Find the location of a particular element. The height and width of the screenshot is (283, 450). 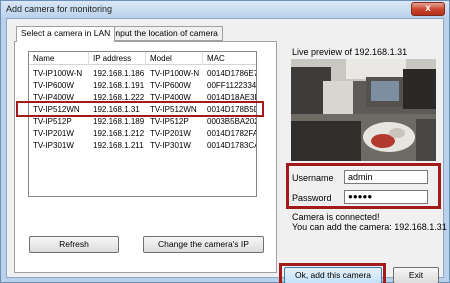

add-camera-button: Ok, add this camera is located at coordinates (333, 275).